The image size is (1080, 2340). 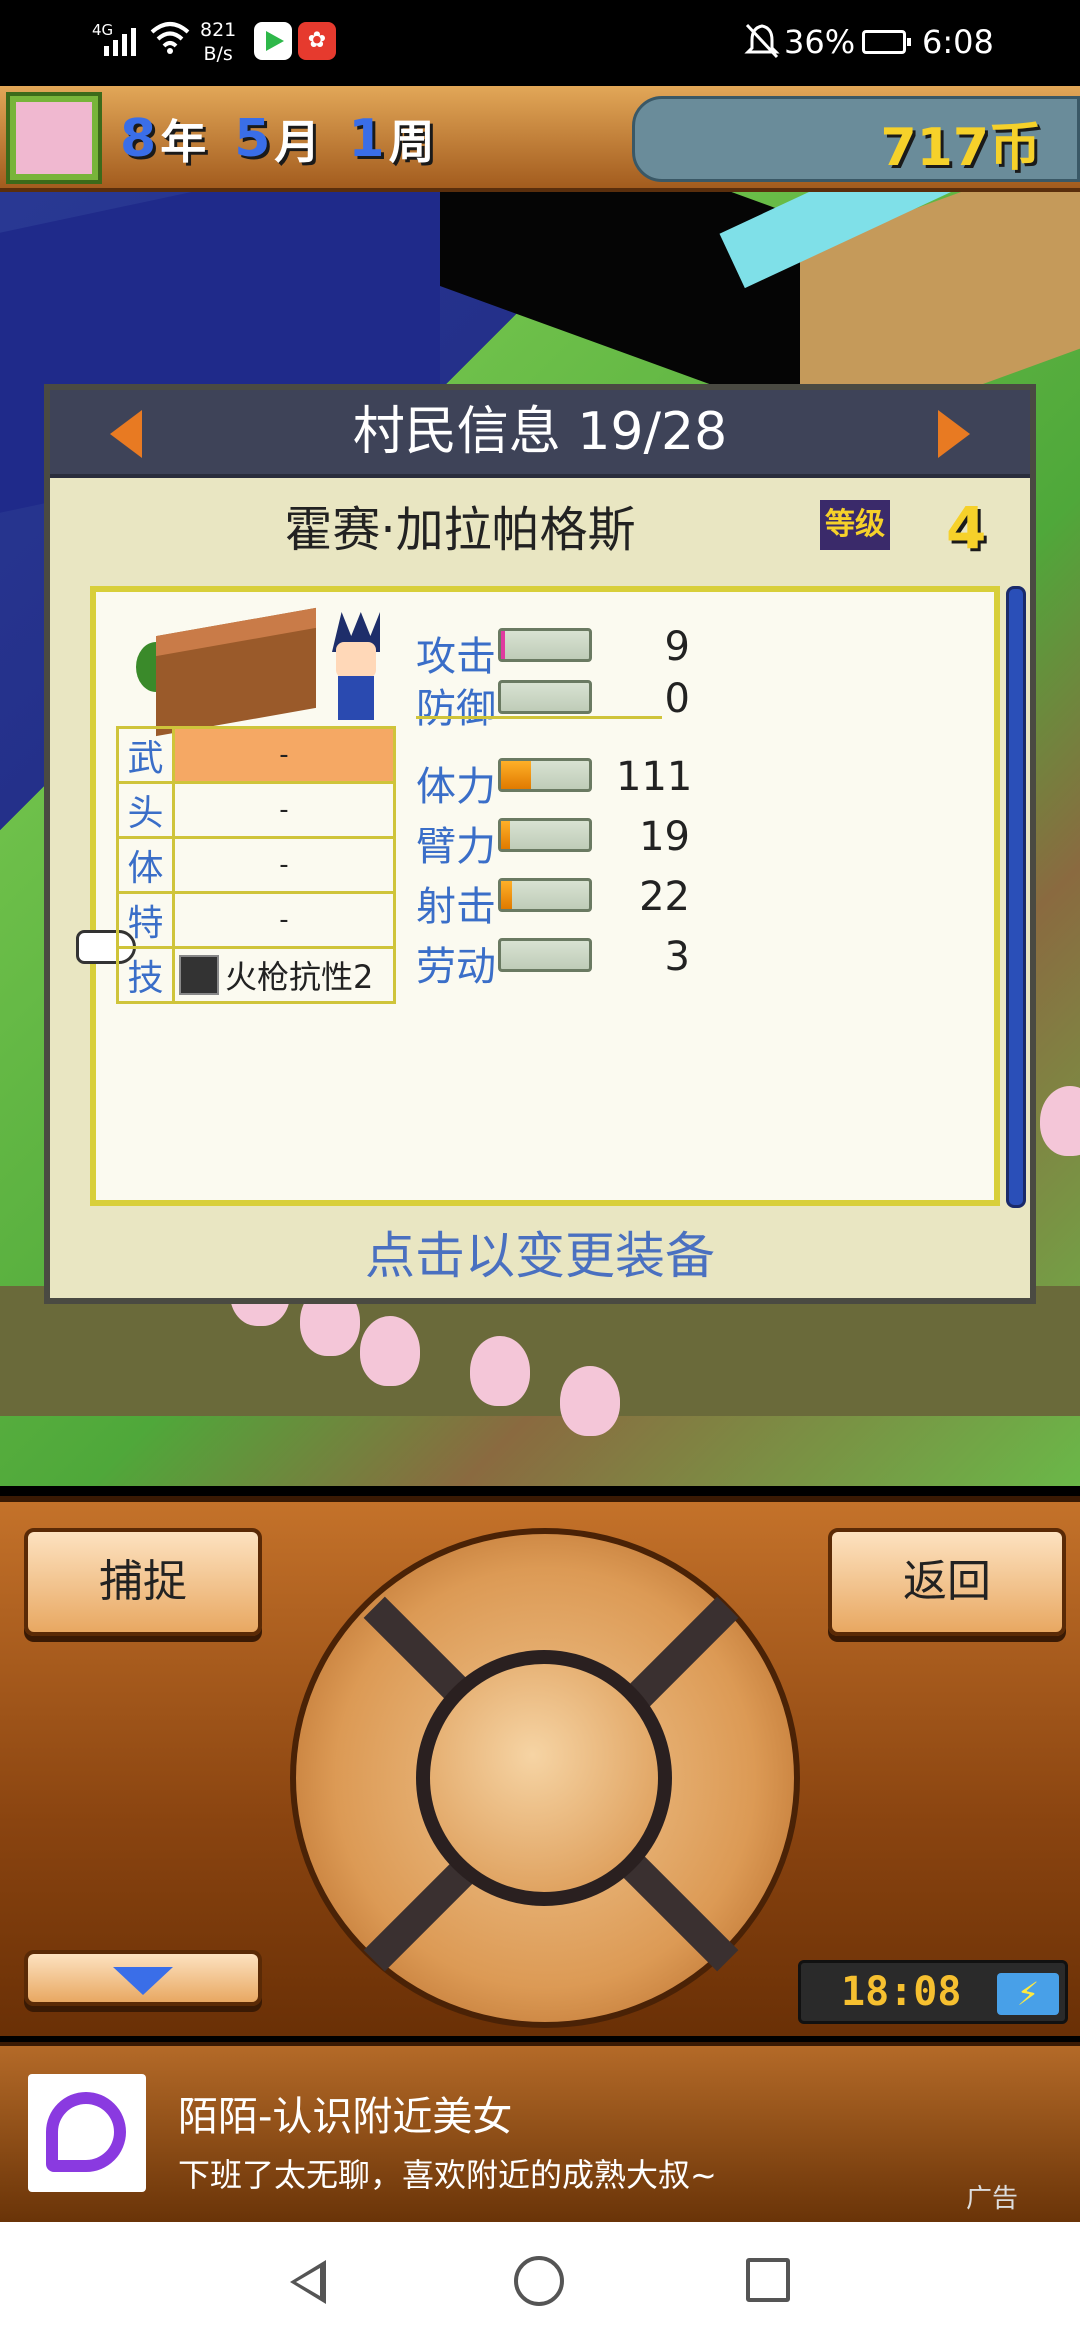 What do you see at coordinates (54, 138) in the screenshot?
I see `avatar` at bounding box center [54, 138].